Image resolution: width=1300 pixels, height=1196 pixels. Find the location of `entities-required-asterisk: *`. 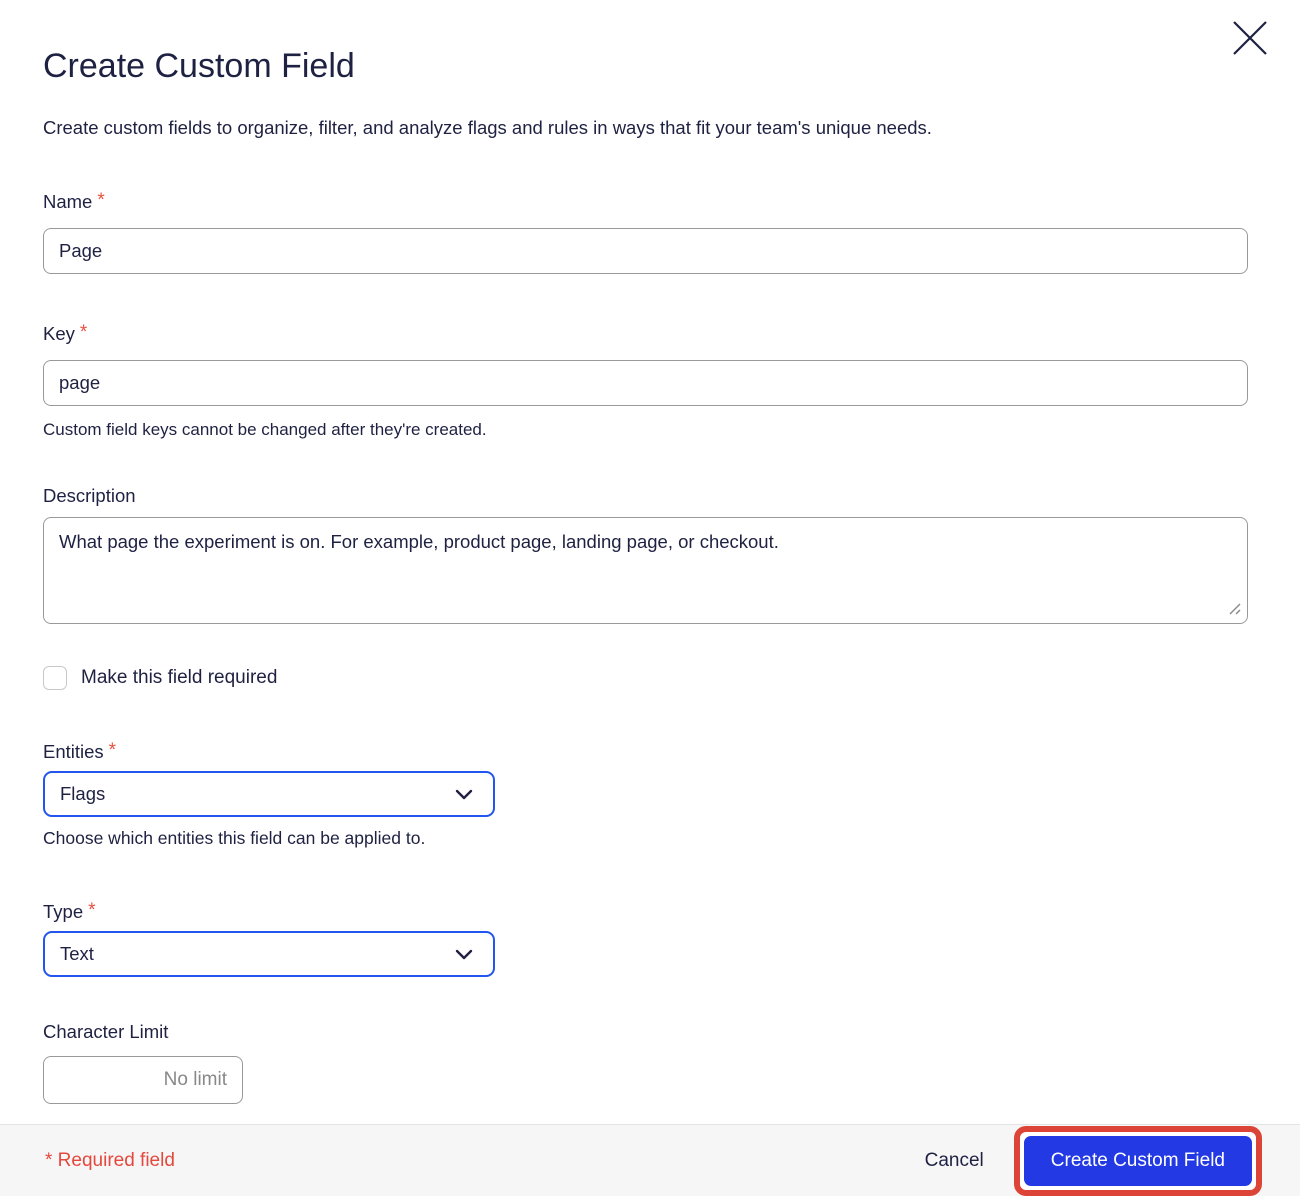

entities-required-asterisk: * is located at coordinates (112, 750).